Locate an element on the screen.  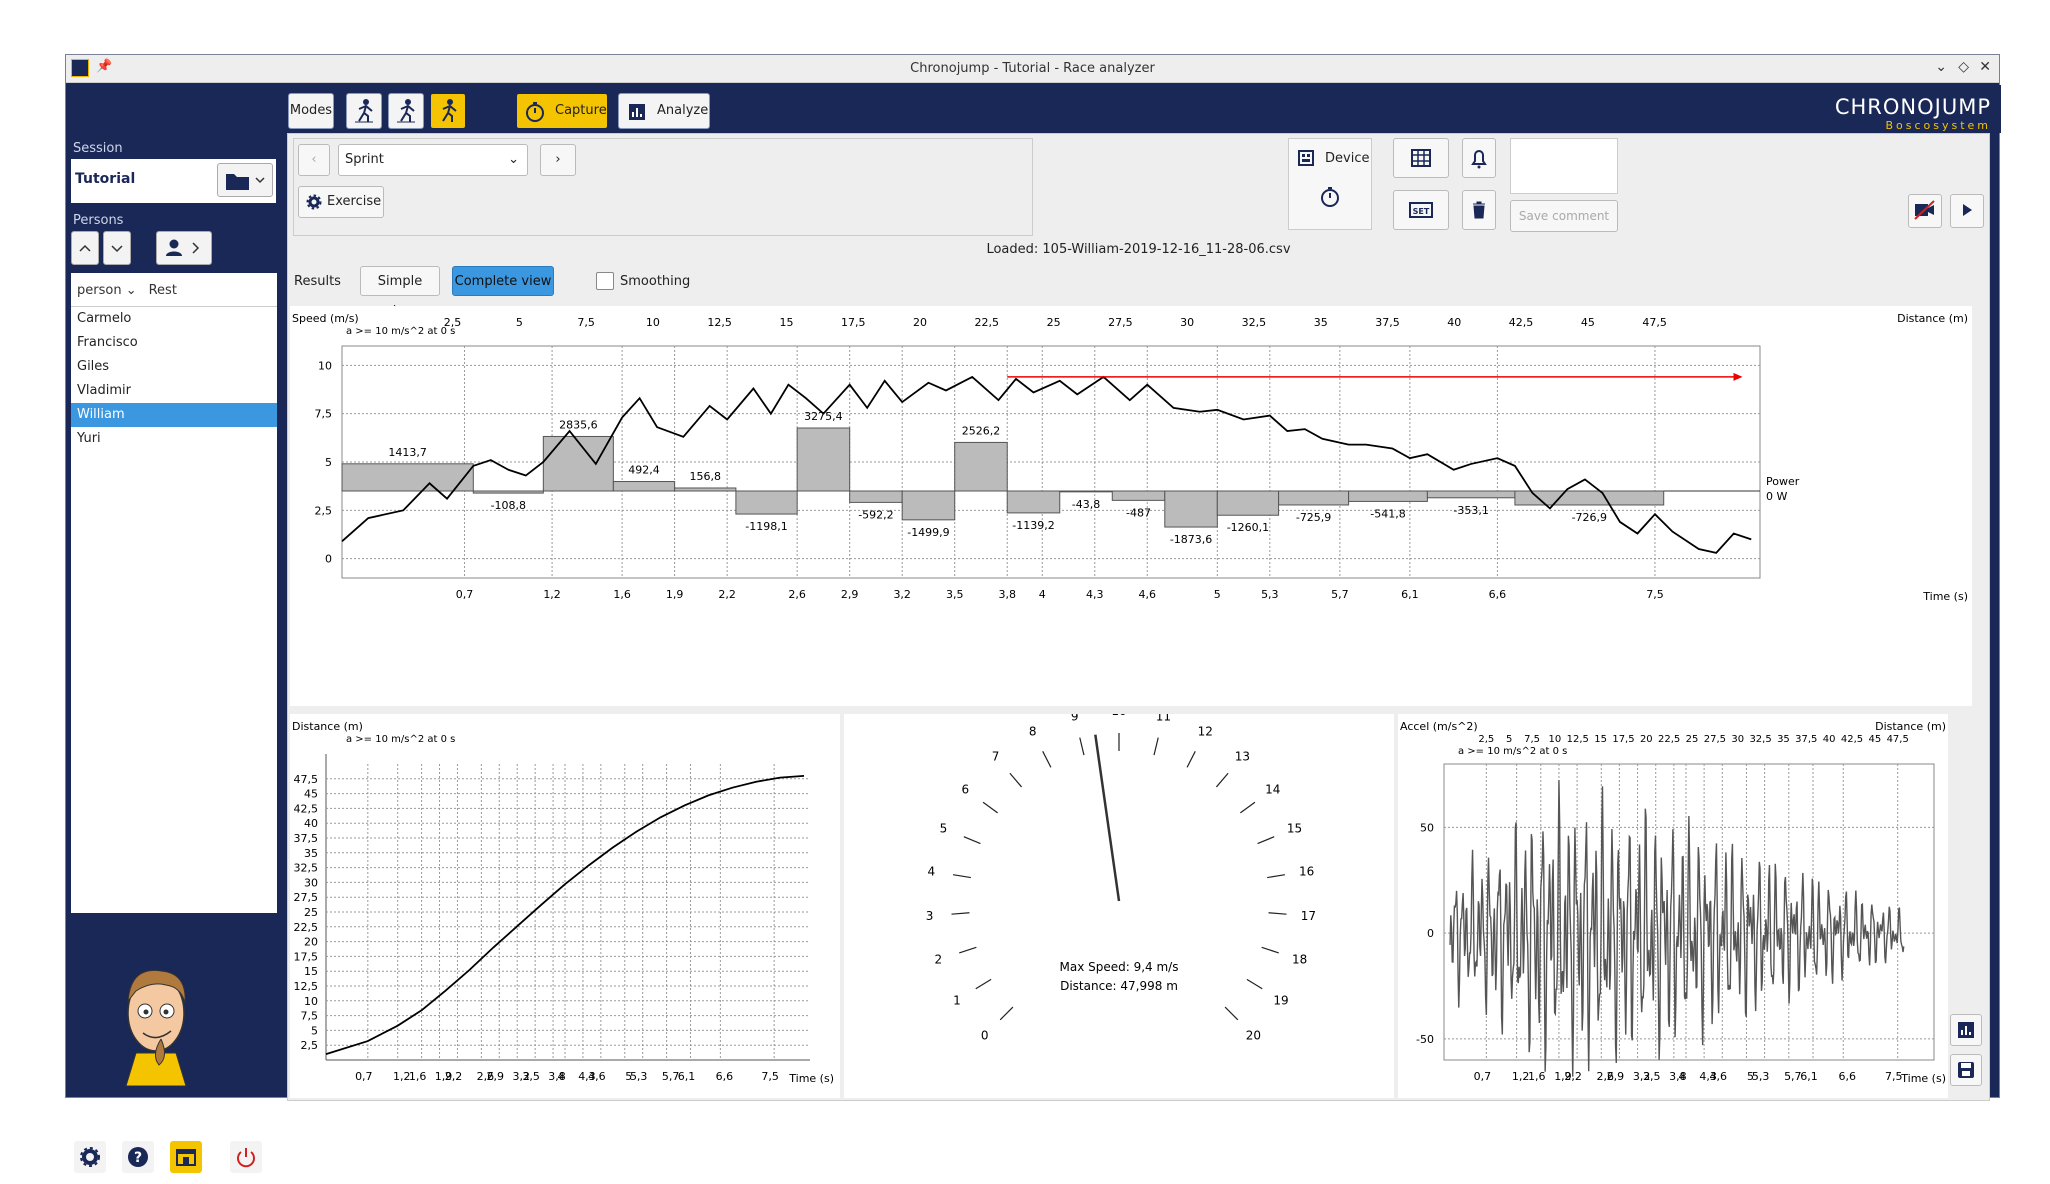
test-select: Sprint ⌄ is located at coordinates (433, 160).